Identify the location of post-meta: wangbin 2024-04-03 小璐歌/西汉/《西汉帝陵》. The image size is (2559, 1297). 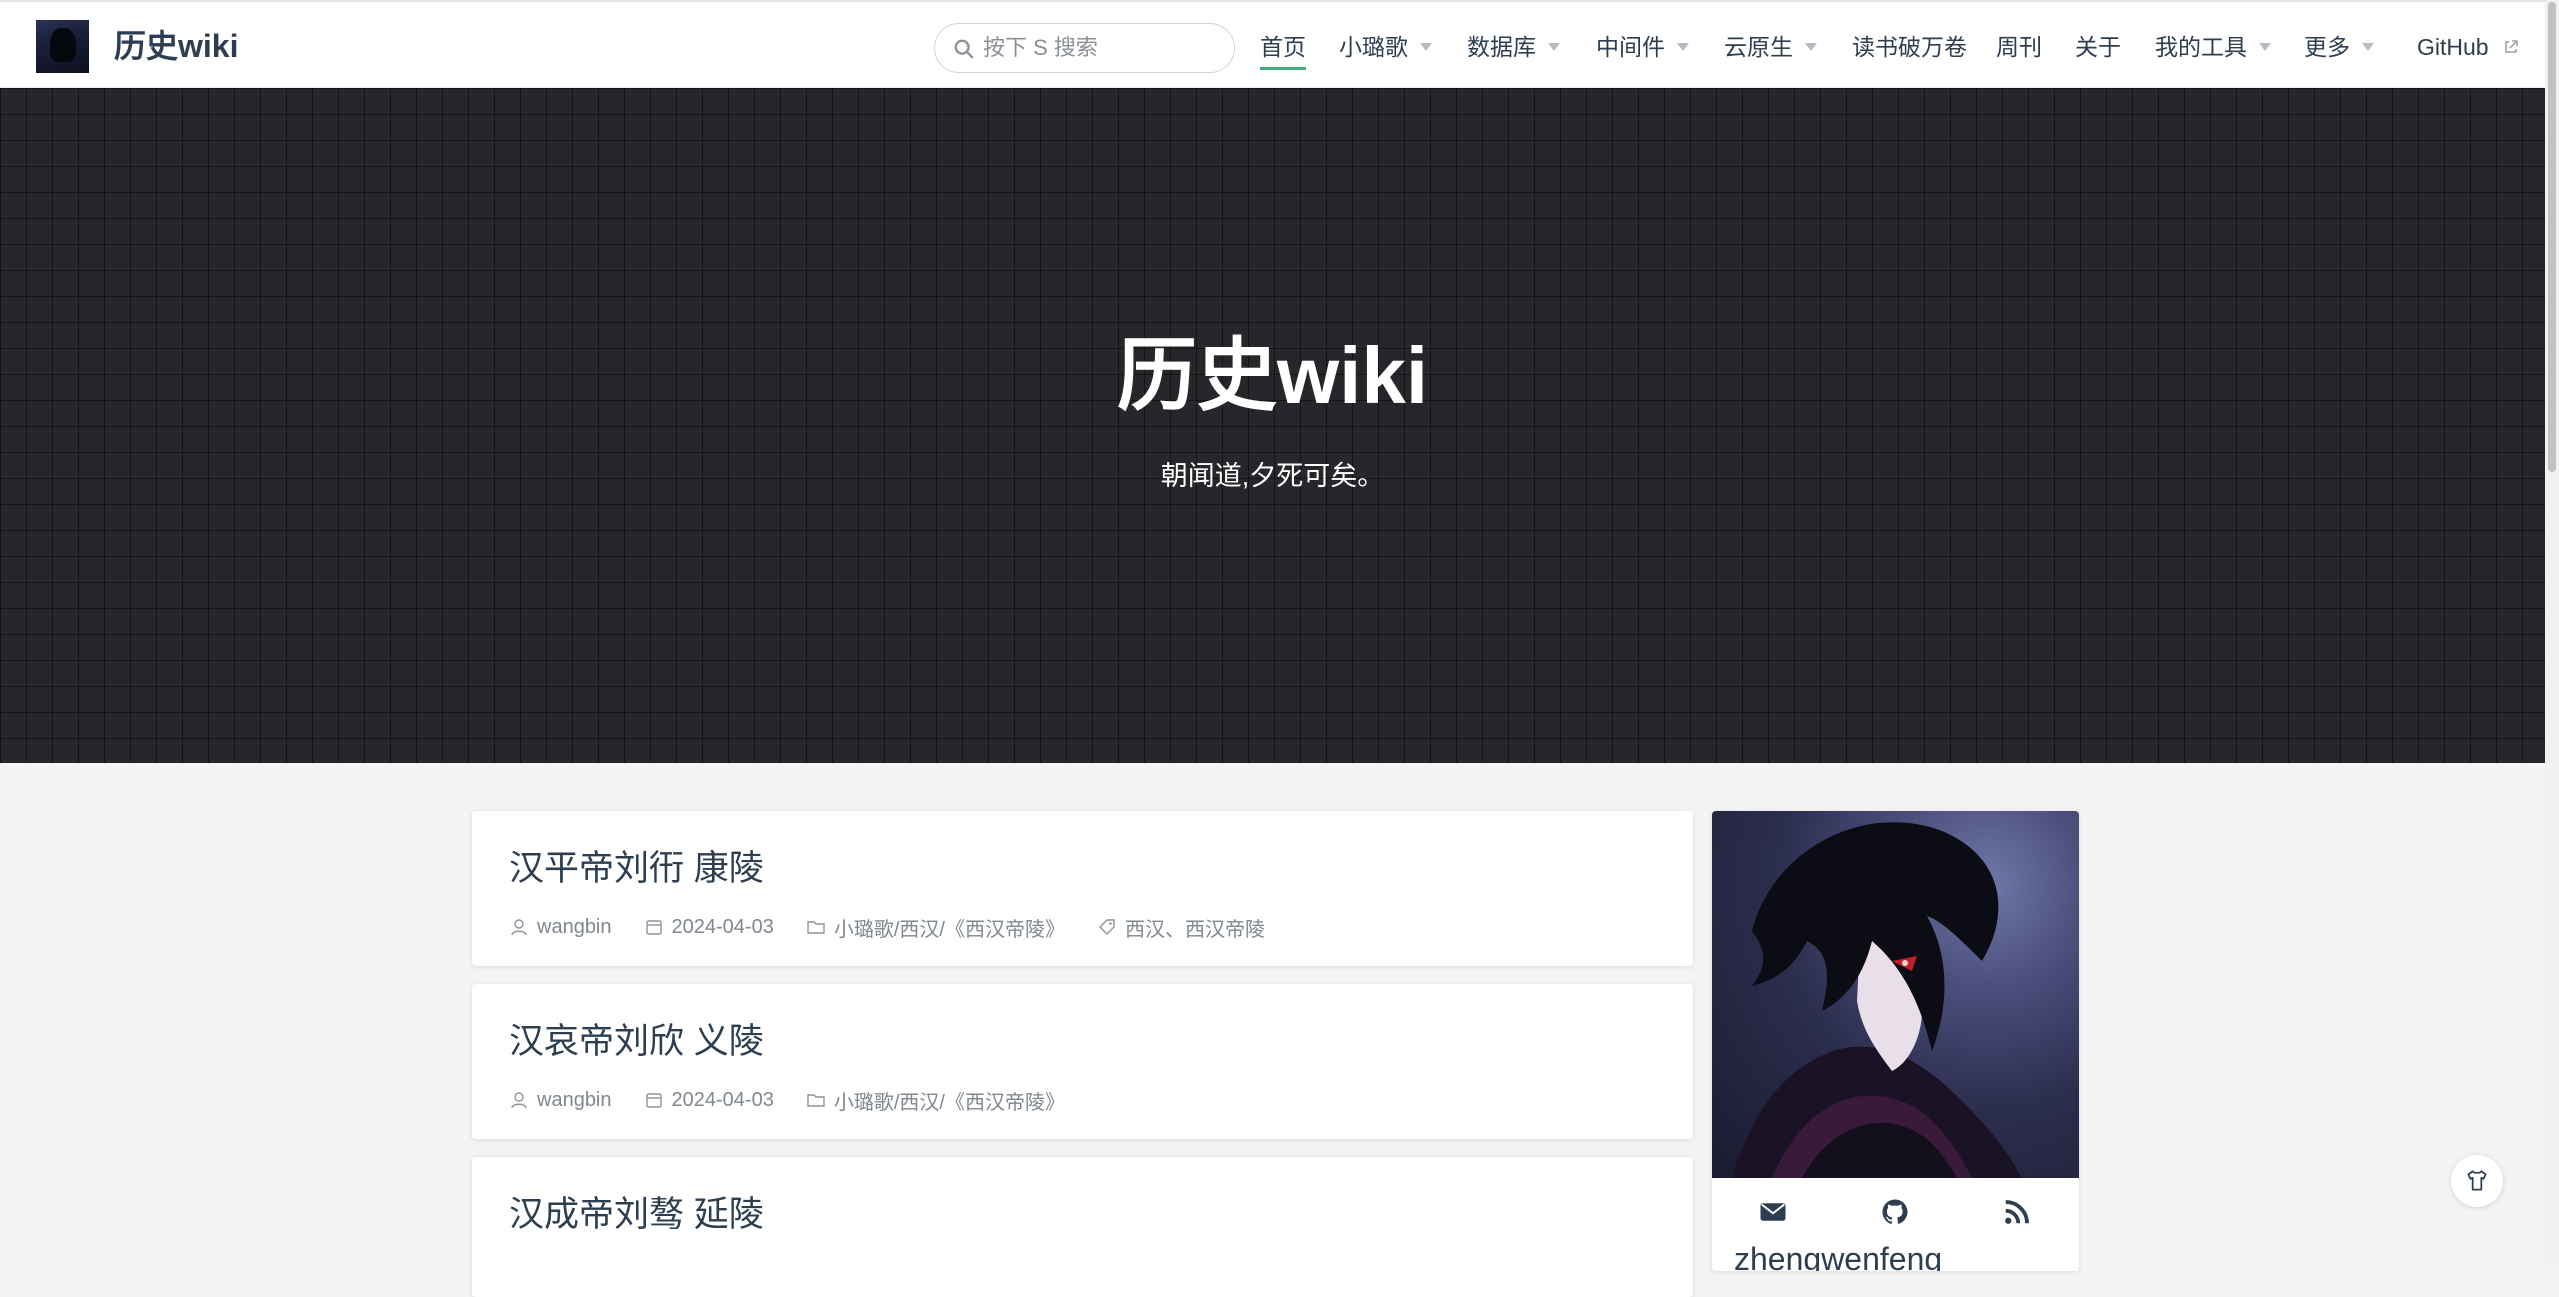
(803, 1100).